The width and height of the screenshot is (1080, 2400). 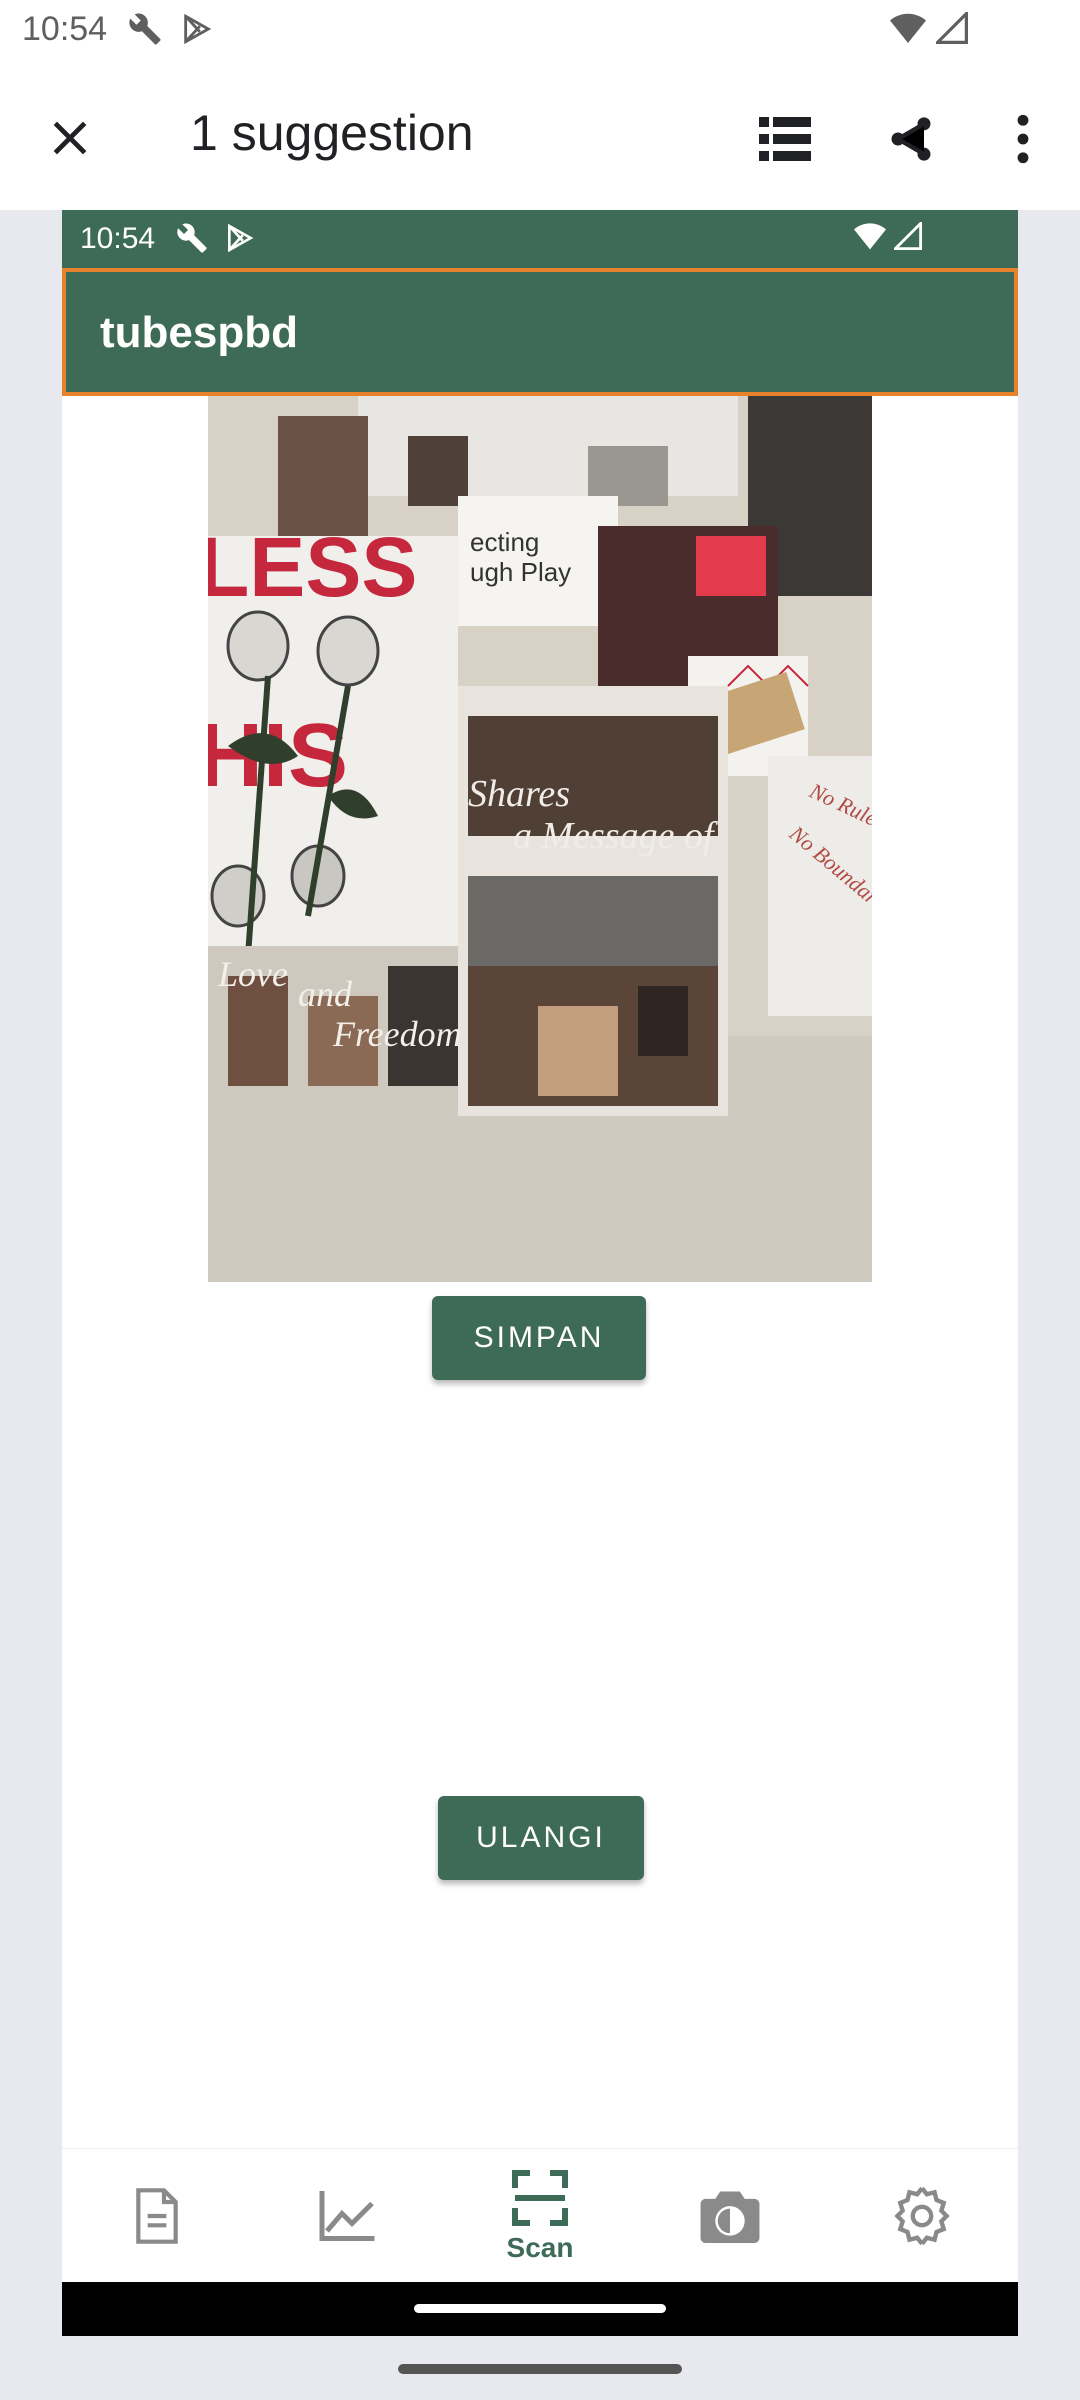 I want to click on collage-text-shares: Shares, so click(x=519, y=794).